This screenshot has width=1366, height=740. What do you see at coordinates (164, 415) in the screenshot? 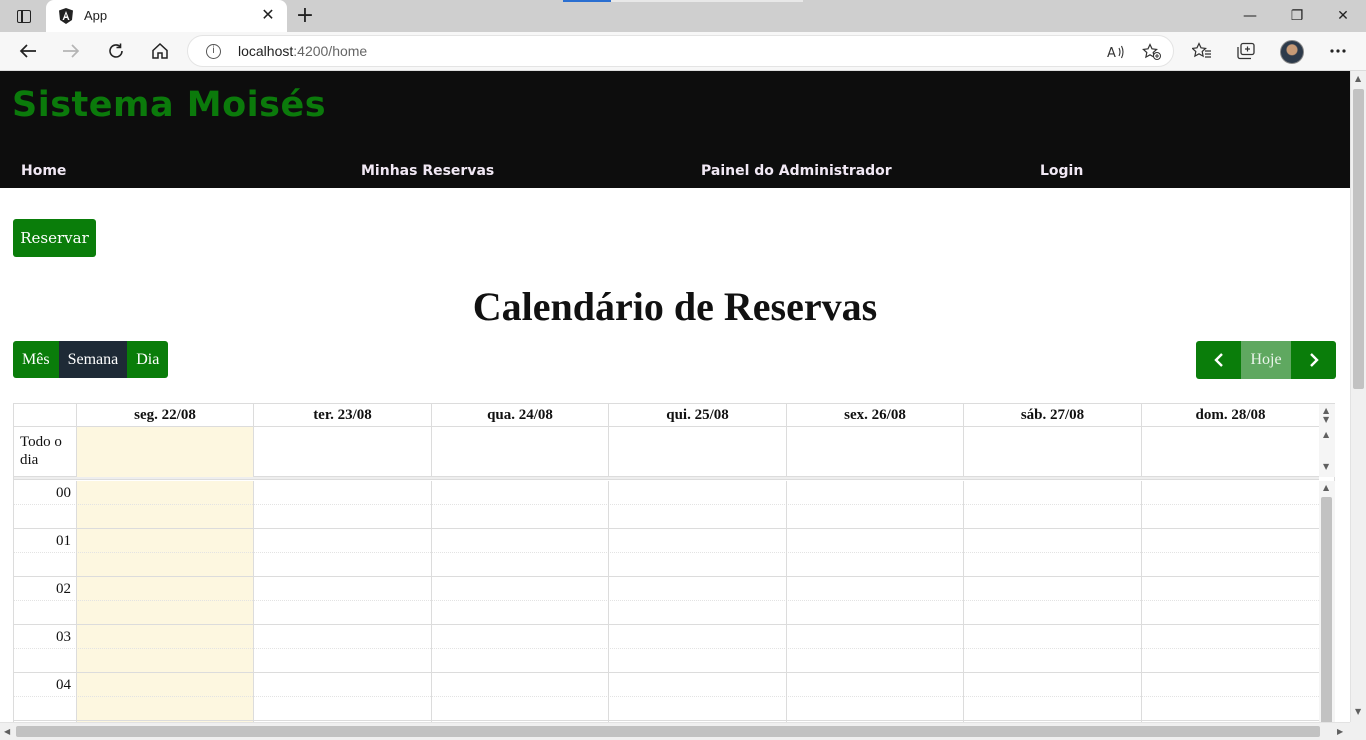
I see `day-header: seg. 22/08` at bounding box center [164, 415].